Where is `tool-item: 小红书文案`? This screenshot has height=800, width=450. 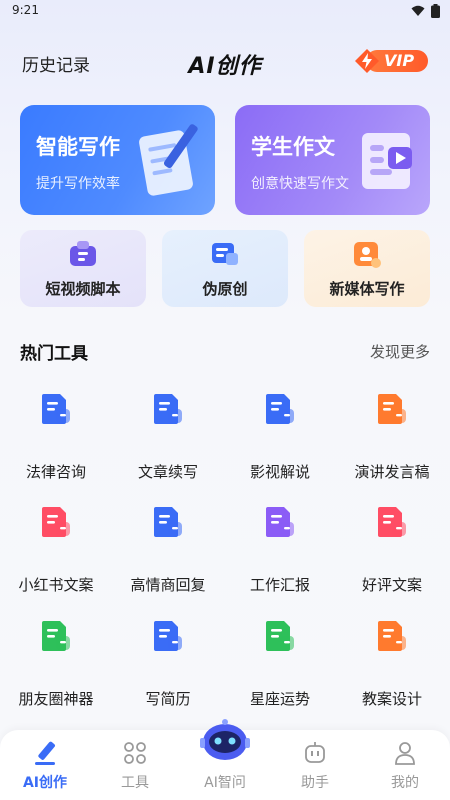
tool-item: 小红书文案 is located at coordinates (56, 560).